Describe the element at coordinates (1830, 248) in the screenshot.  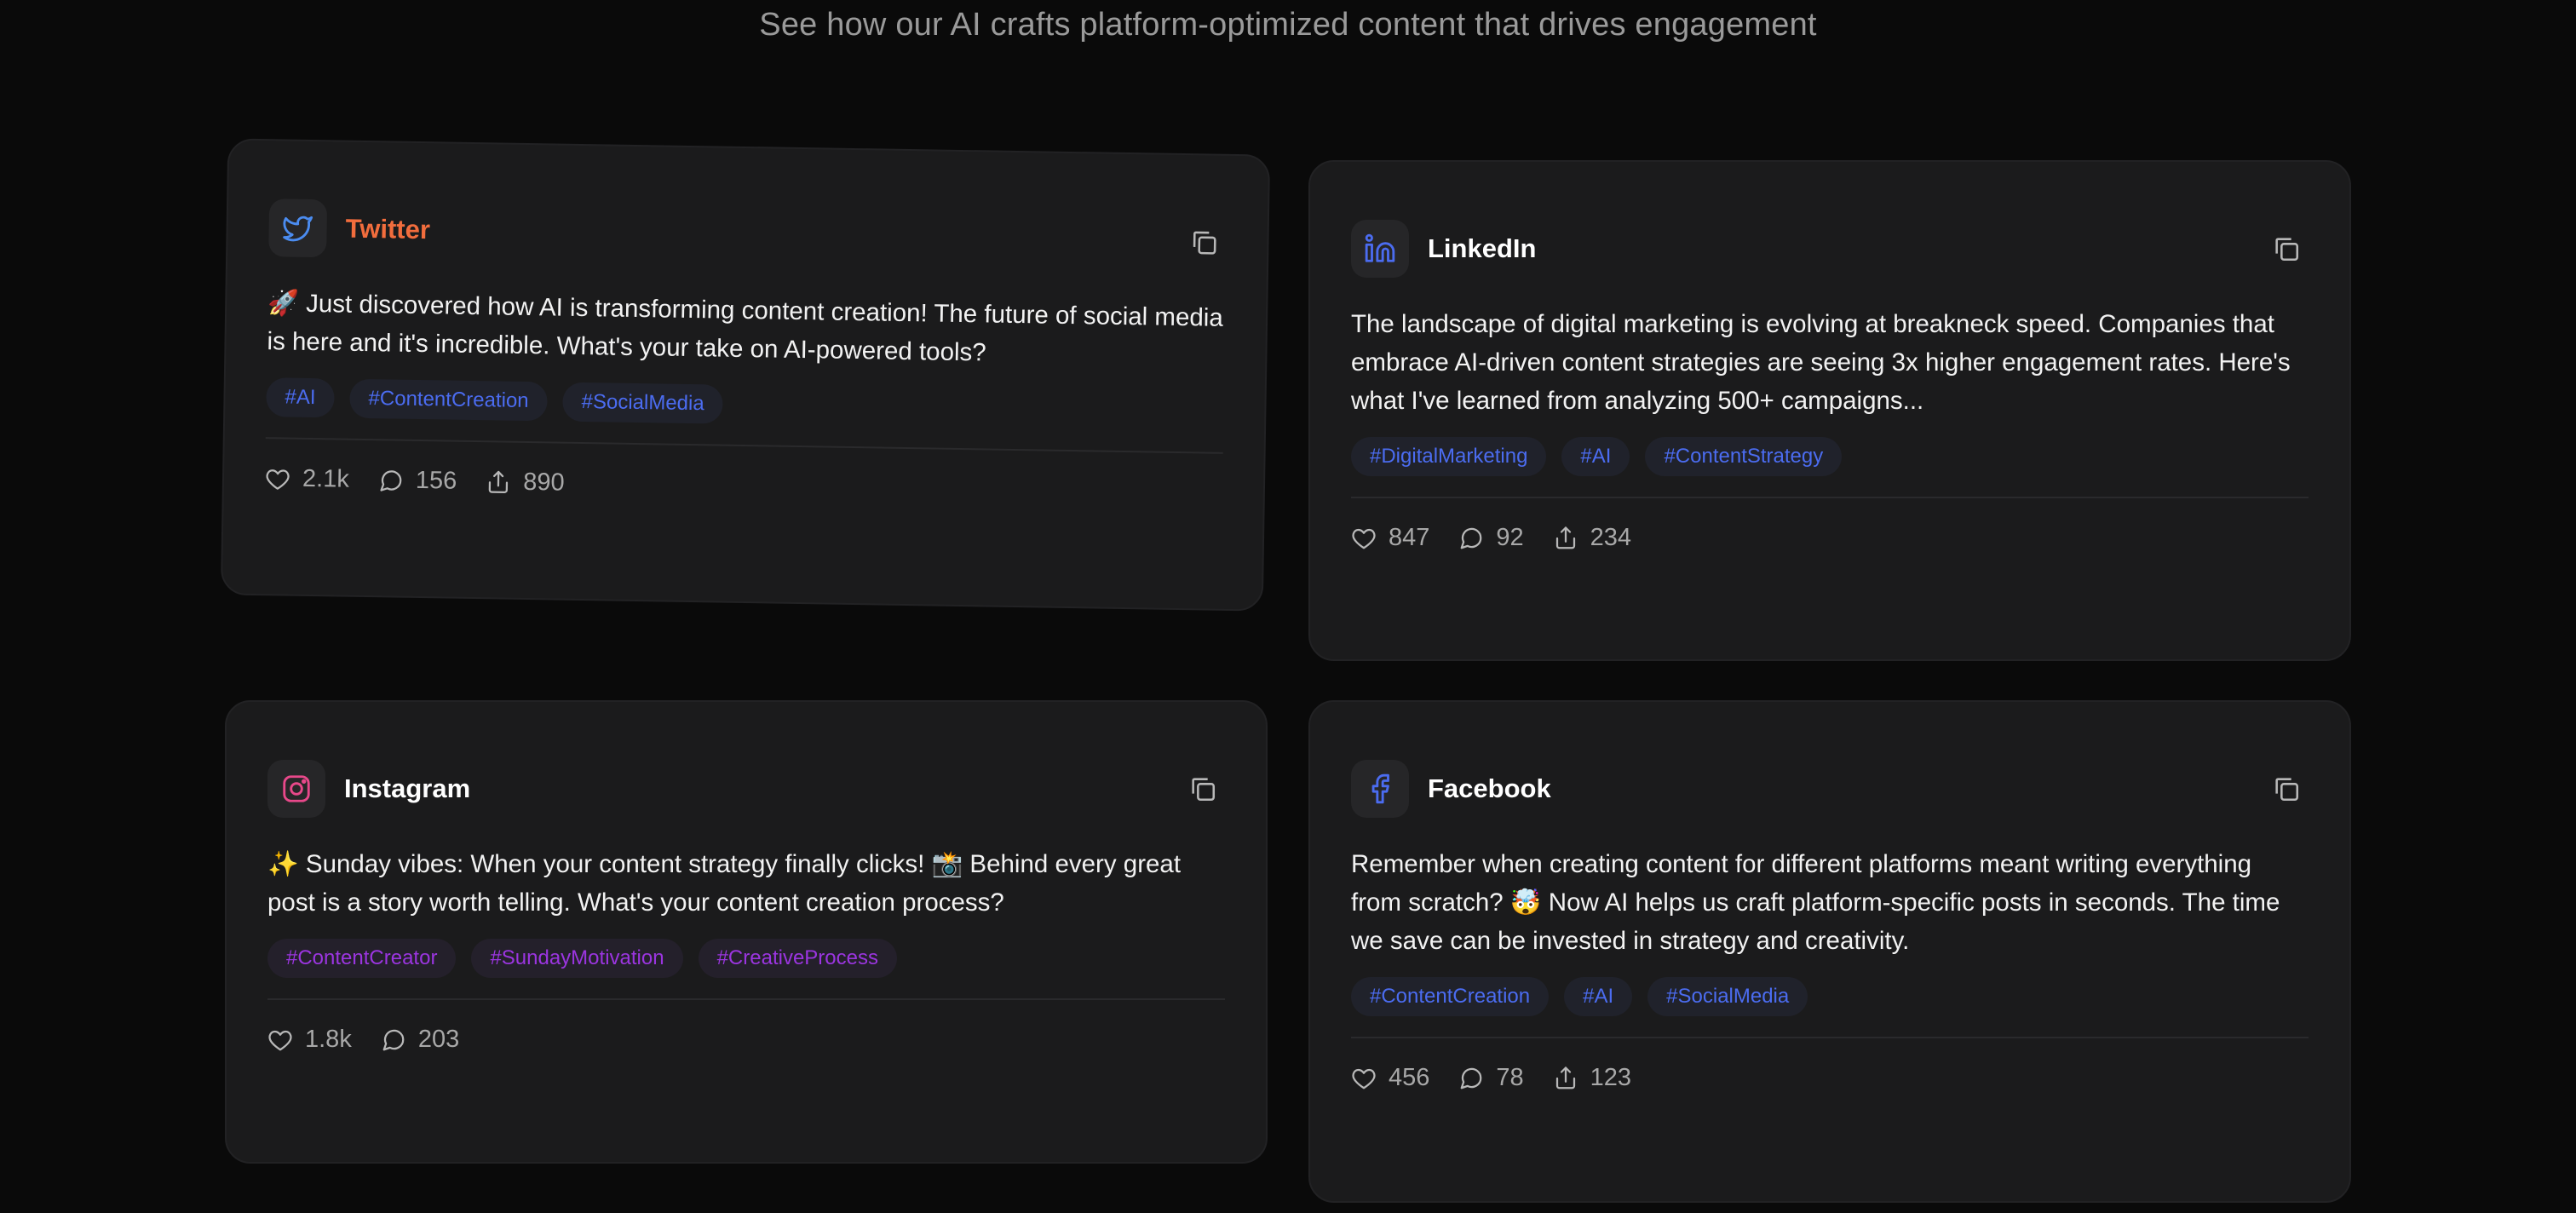
I see `card-header: LinkedIn` at that location.